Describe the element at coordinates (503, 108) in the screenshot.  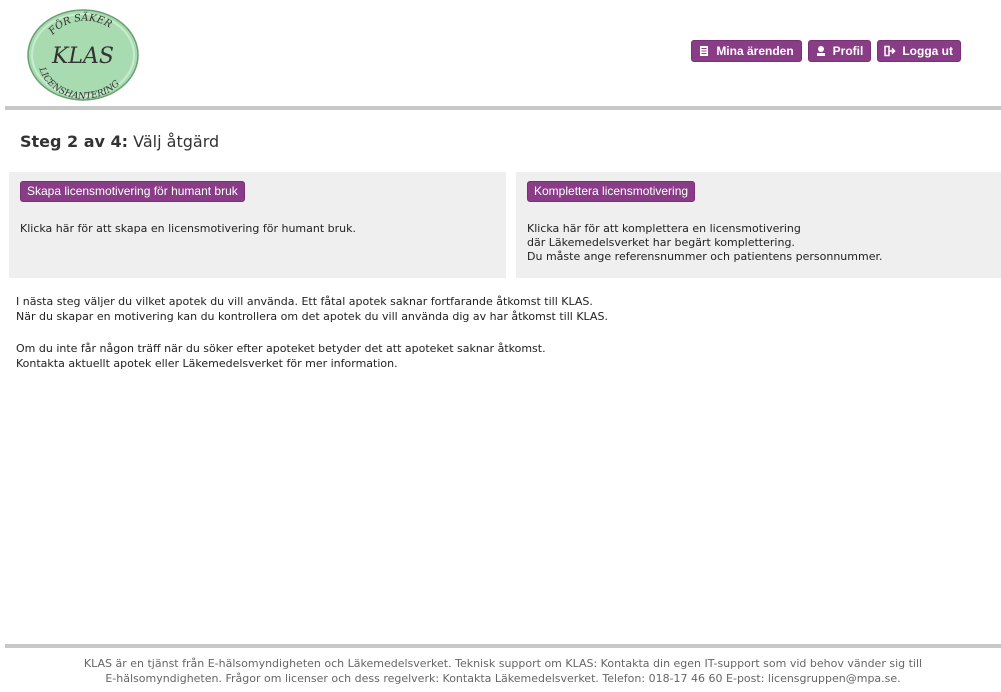
I see `header-divider` at that location.